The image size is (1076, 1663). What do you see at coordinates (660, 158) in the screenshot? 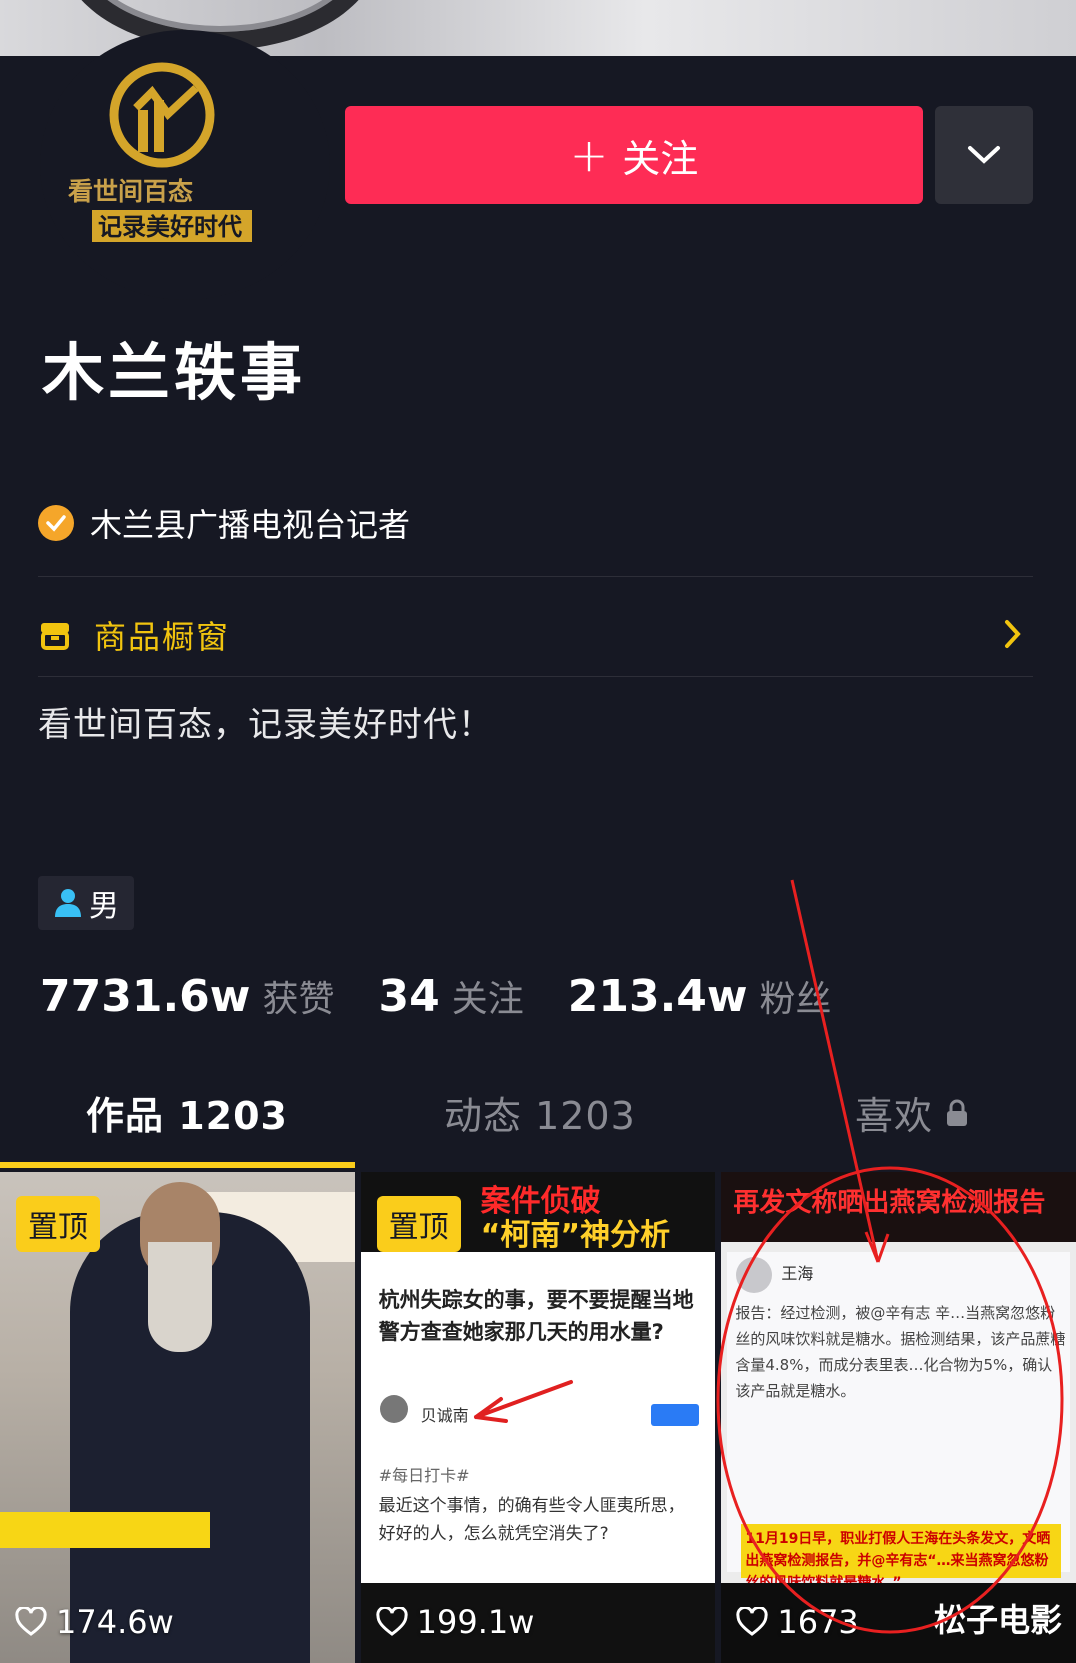
I see `follow-label: 关注` at bounding box center [660, 158].